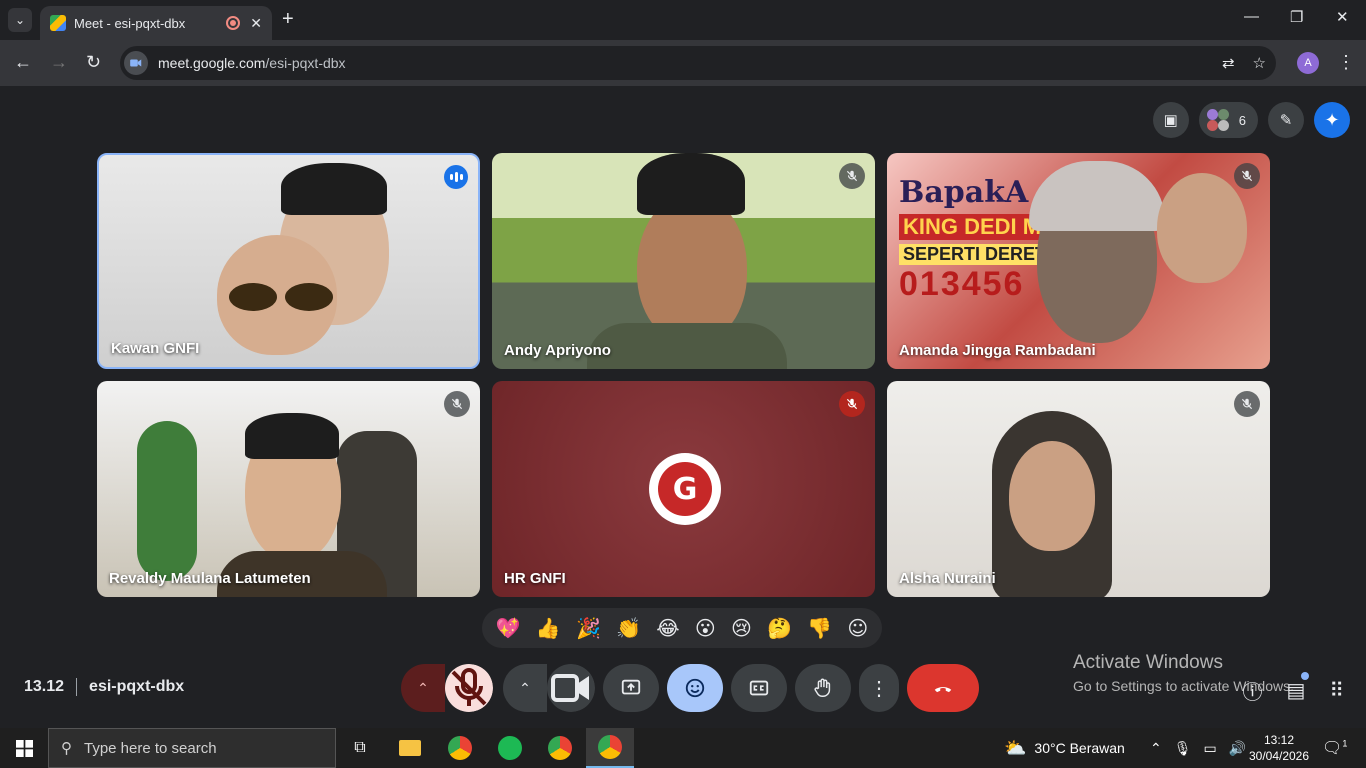 The height and width of the screenshot is (768, 1366). What do you see at coordinates (1251, 16) in the screenshot?
I see `minimize-window-icon: —` at bounding box center [1251, 16].